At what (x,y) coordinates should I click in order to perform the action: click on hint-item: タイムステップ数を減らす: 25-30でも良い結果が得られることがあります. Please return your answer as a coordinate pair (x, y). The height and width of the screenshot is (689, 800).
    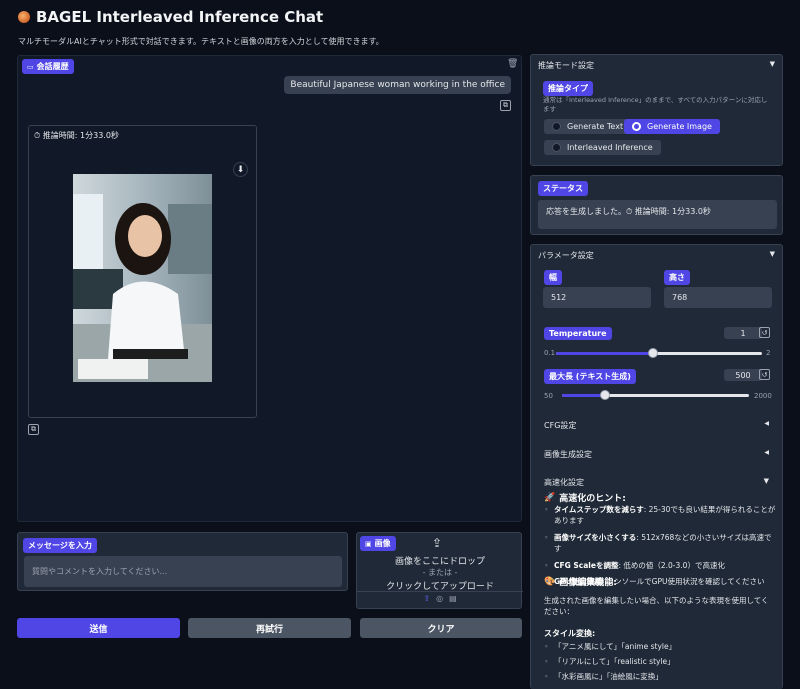
    Looking at the image, I should click on (660, 516).